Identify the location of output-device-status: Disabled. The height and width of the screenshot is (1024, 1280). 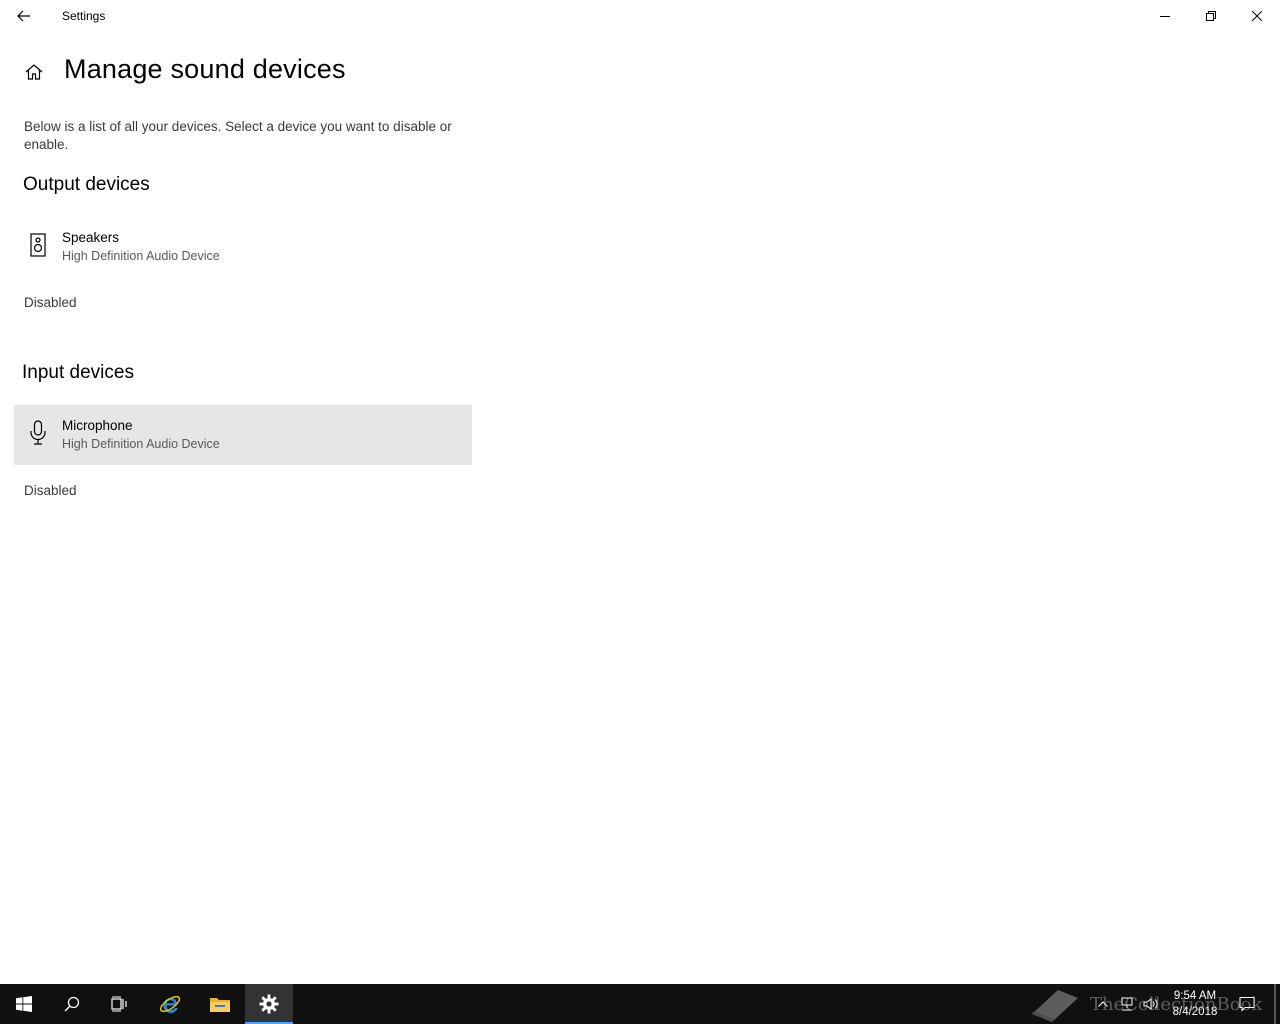
(50, 302).